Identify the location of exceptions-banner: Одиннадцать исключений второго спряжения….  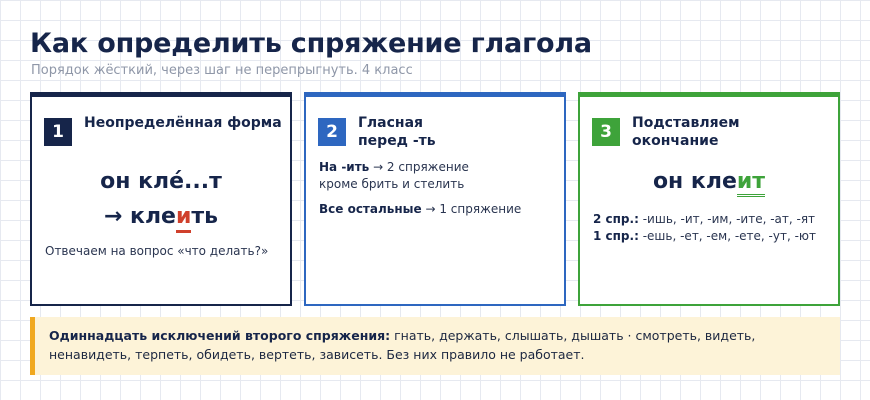
(435, 346).